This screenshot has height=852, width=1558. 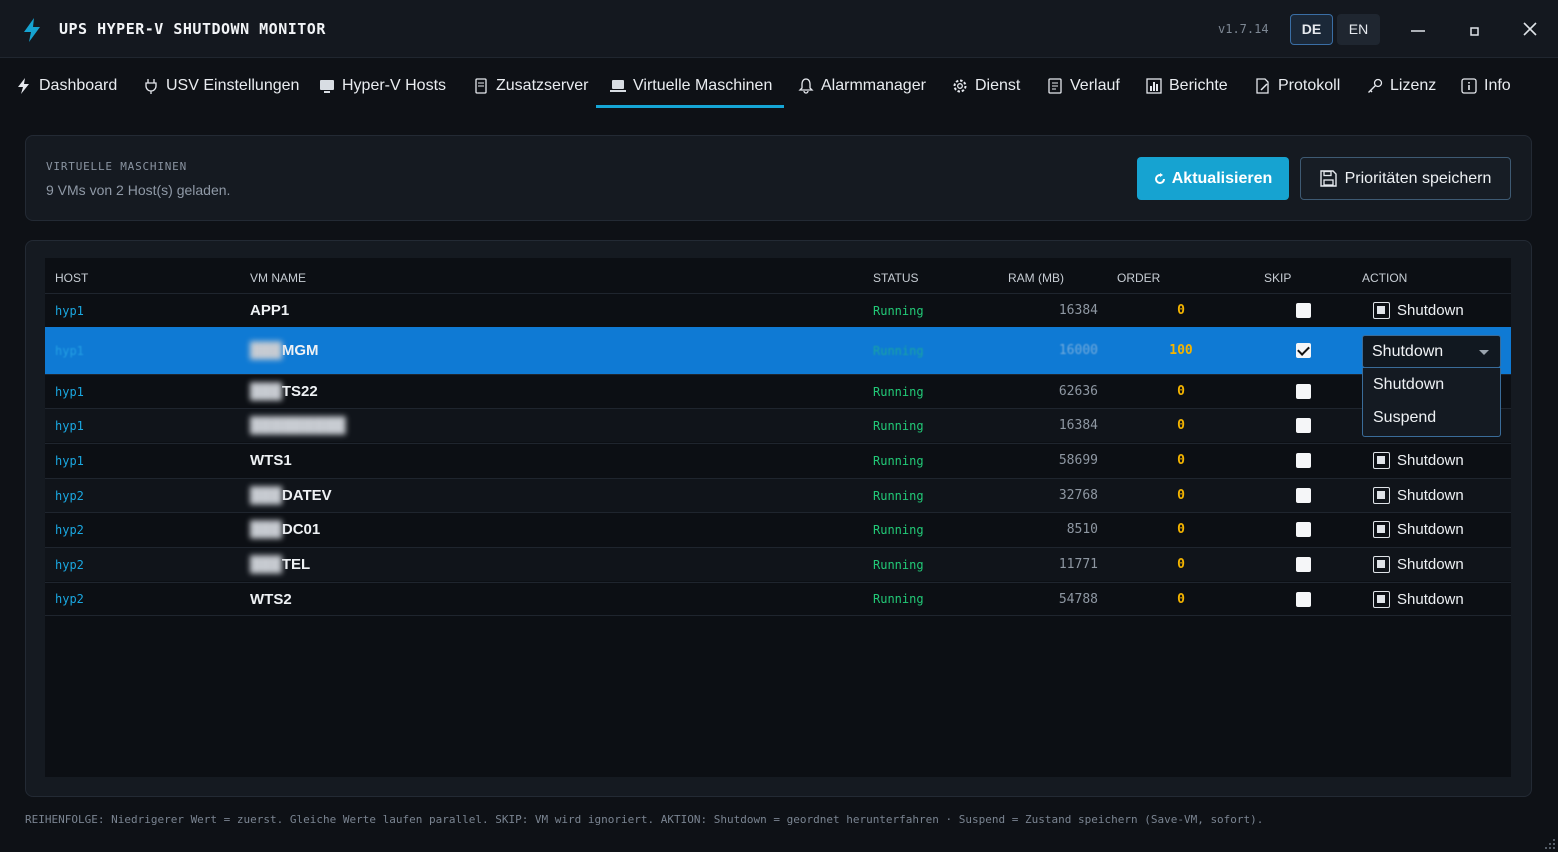 I want to click on table-row: hyp2 ███ TEL Running 11771 0 Shutdown, so click(x=778, y=564).